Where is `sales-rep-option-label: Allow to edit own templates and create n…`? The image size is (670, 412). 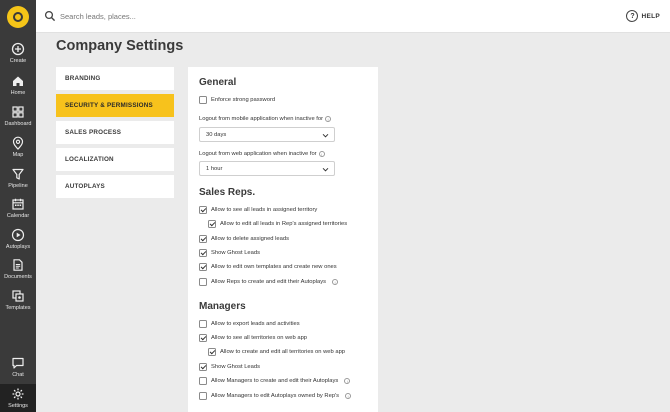
sales-rep-option-label: Allow to edit own templates and create n… is located at coordinates (274, 267).